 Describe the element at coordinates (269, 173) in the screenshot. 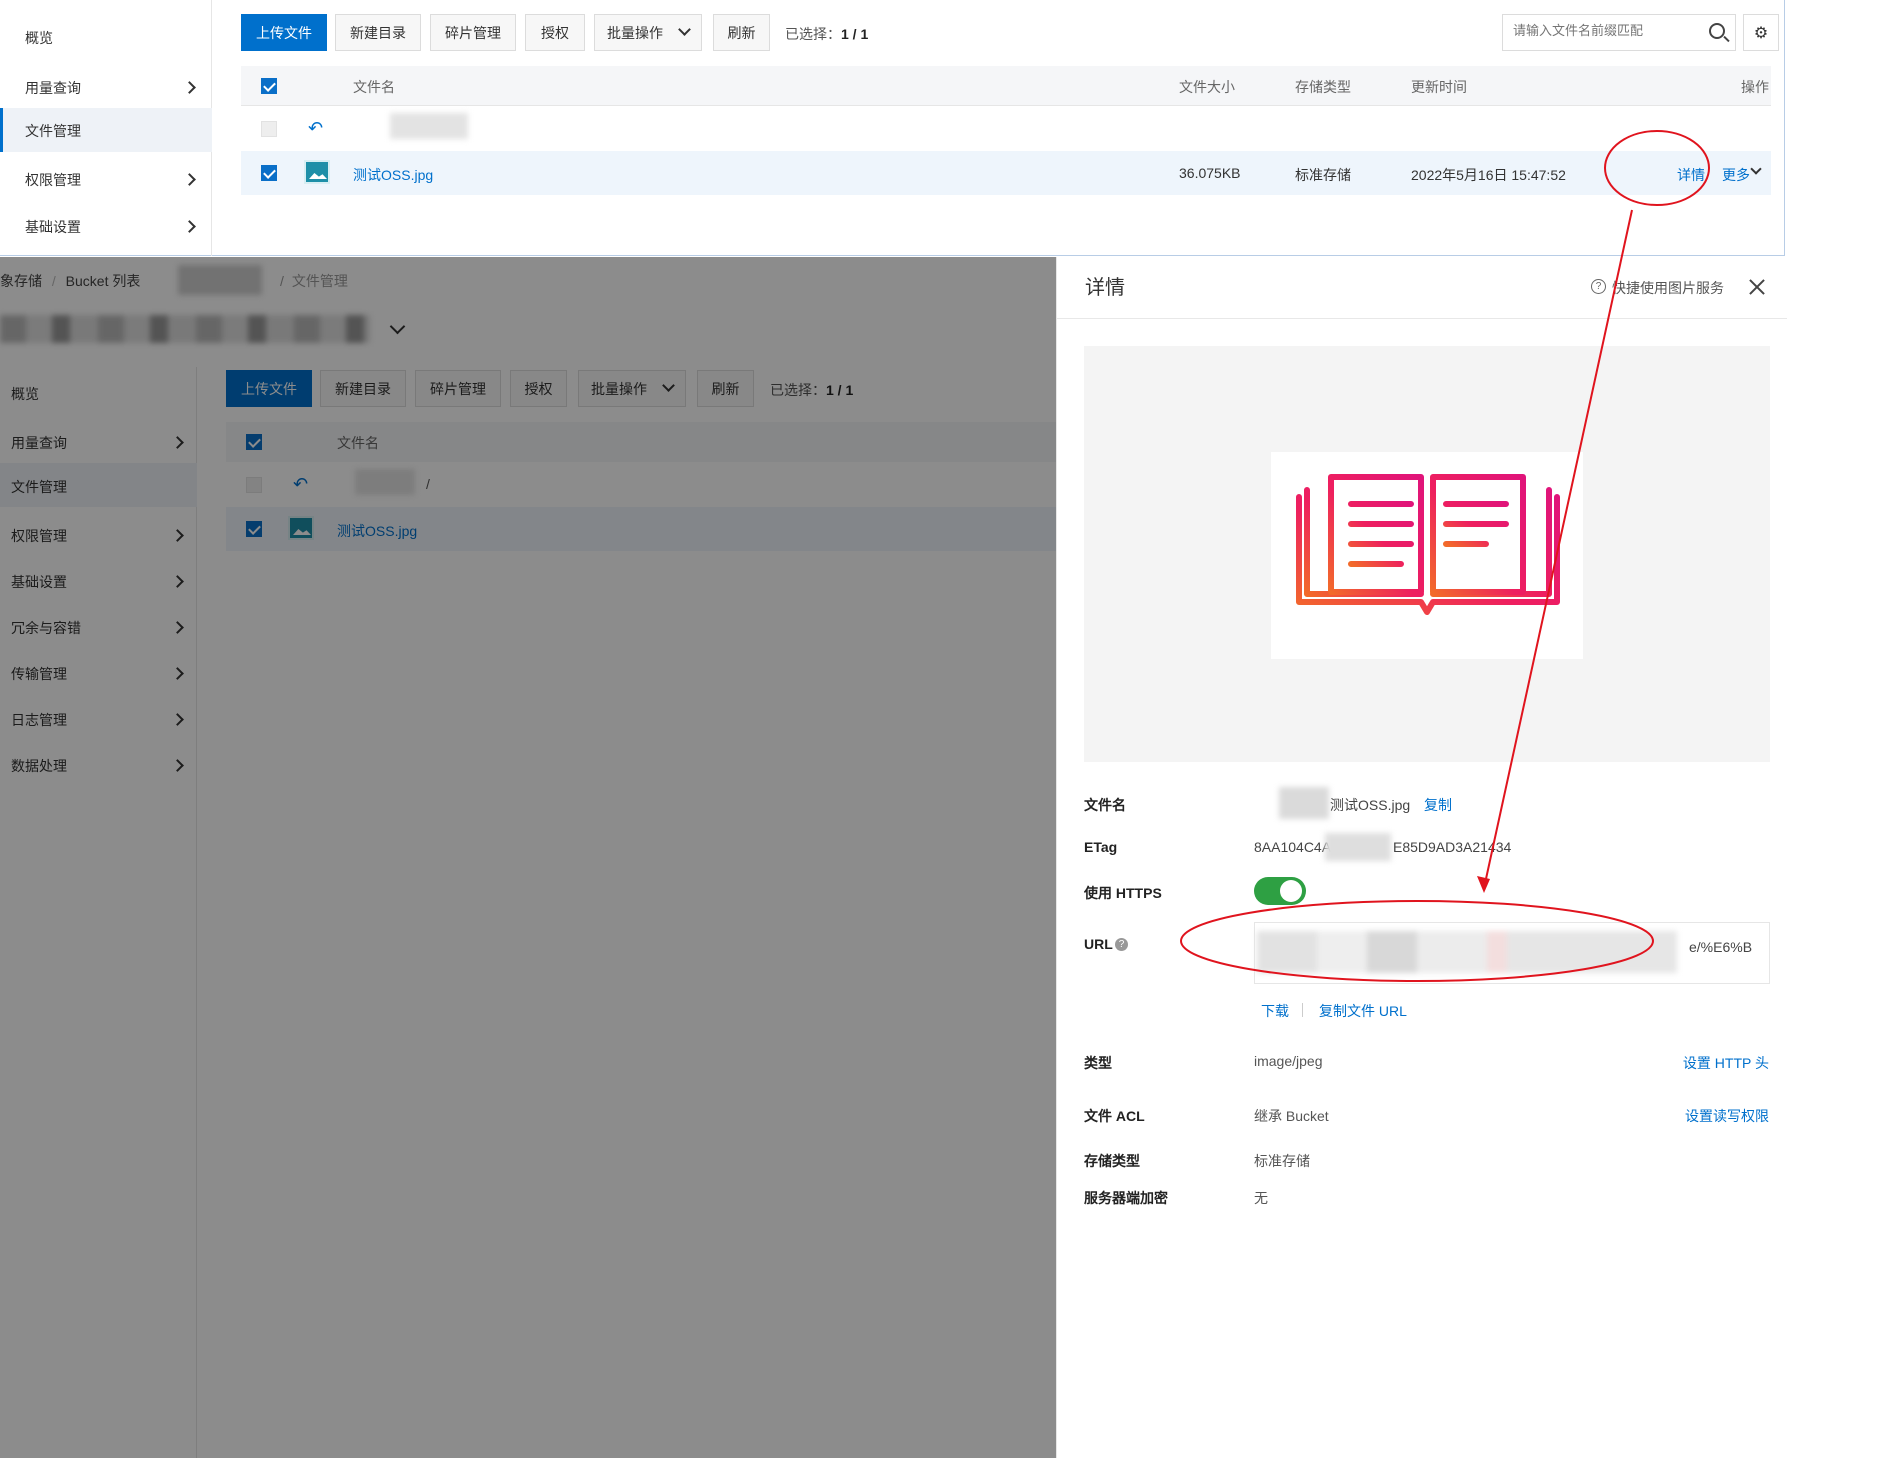

I see `row-checkbox` at that location.